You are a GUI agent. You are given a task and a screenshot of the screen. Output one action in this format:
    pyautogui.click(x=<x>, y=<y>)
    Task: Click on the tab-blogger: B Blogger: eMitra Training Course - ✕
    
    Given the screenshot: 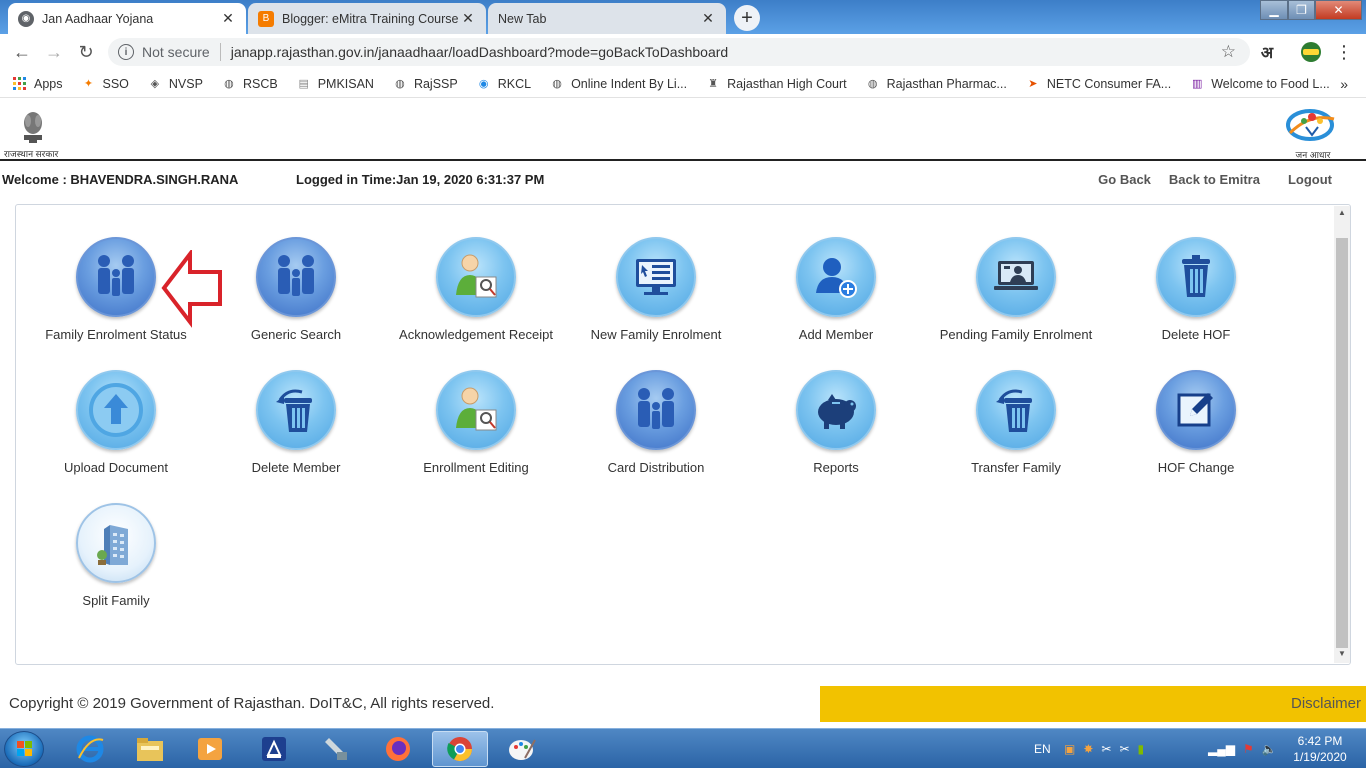 What is the action you would take?
    pyautogui.click(x=367, y=18)
    